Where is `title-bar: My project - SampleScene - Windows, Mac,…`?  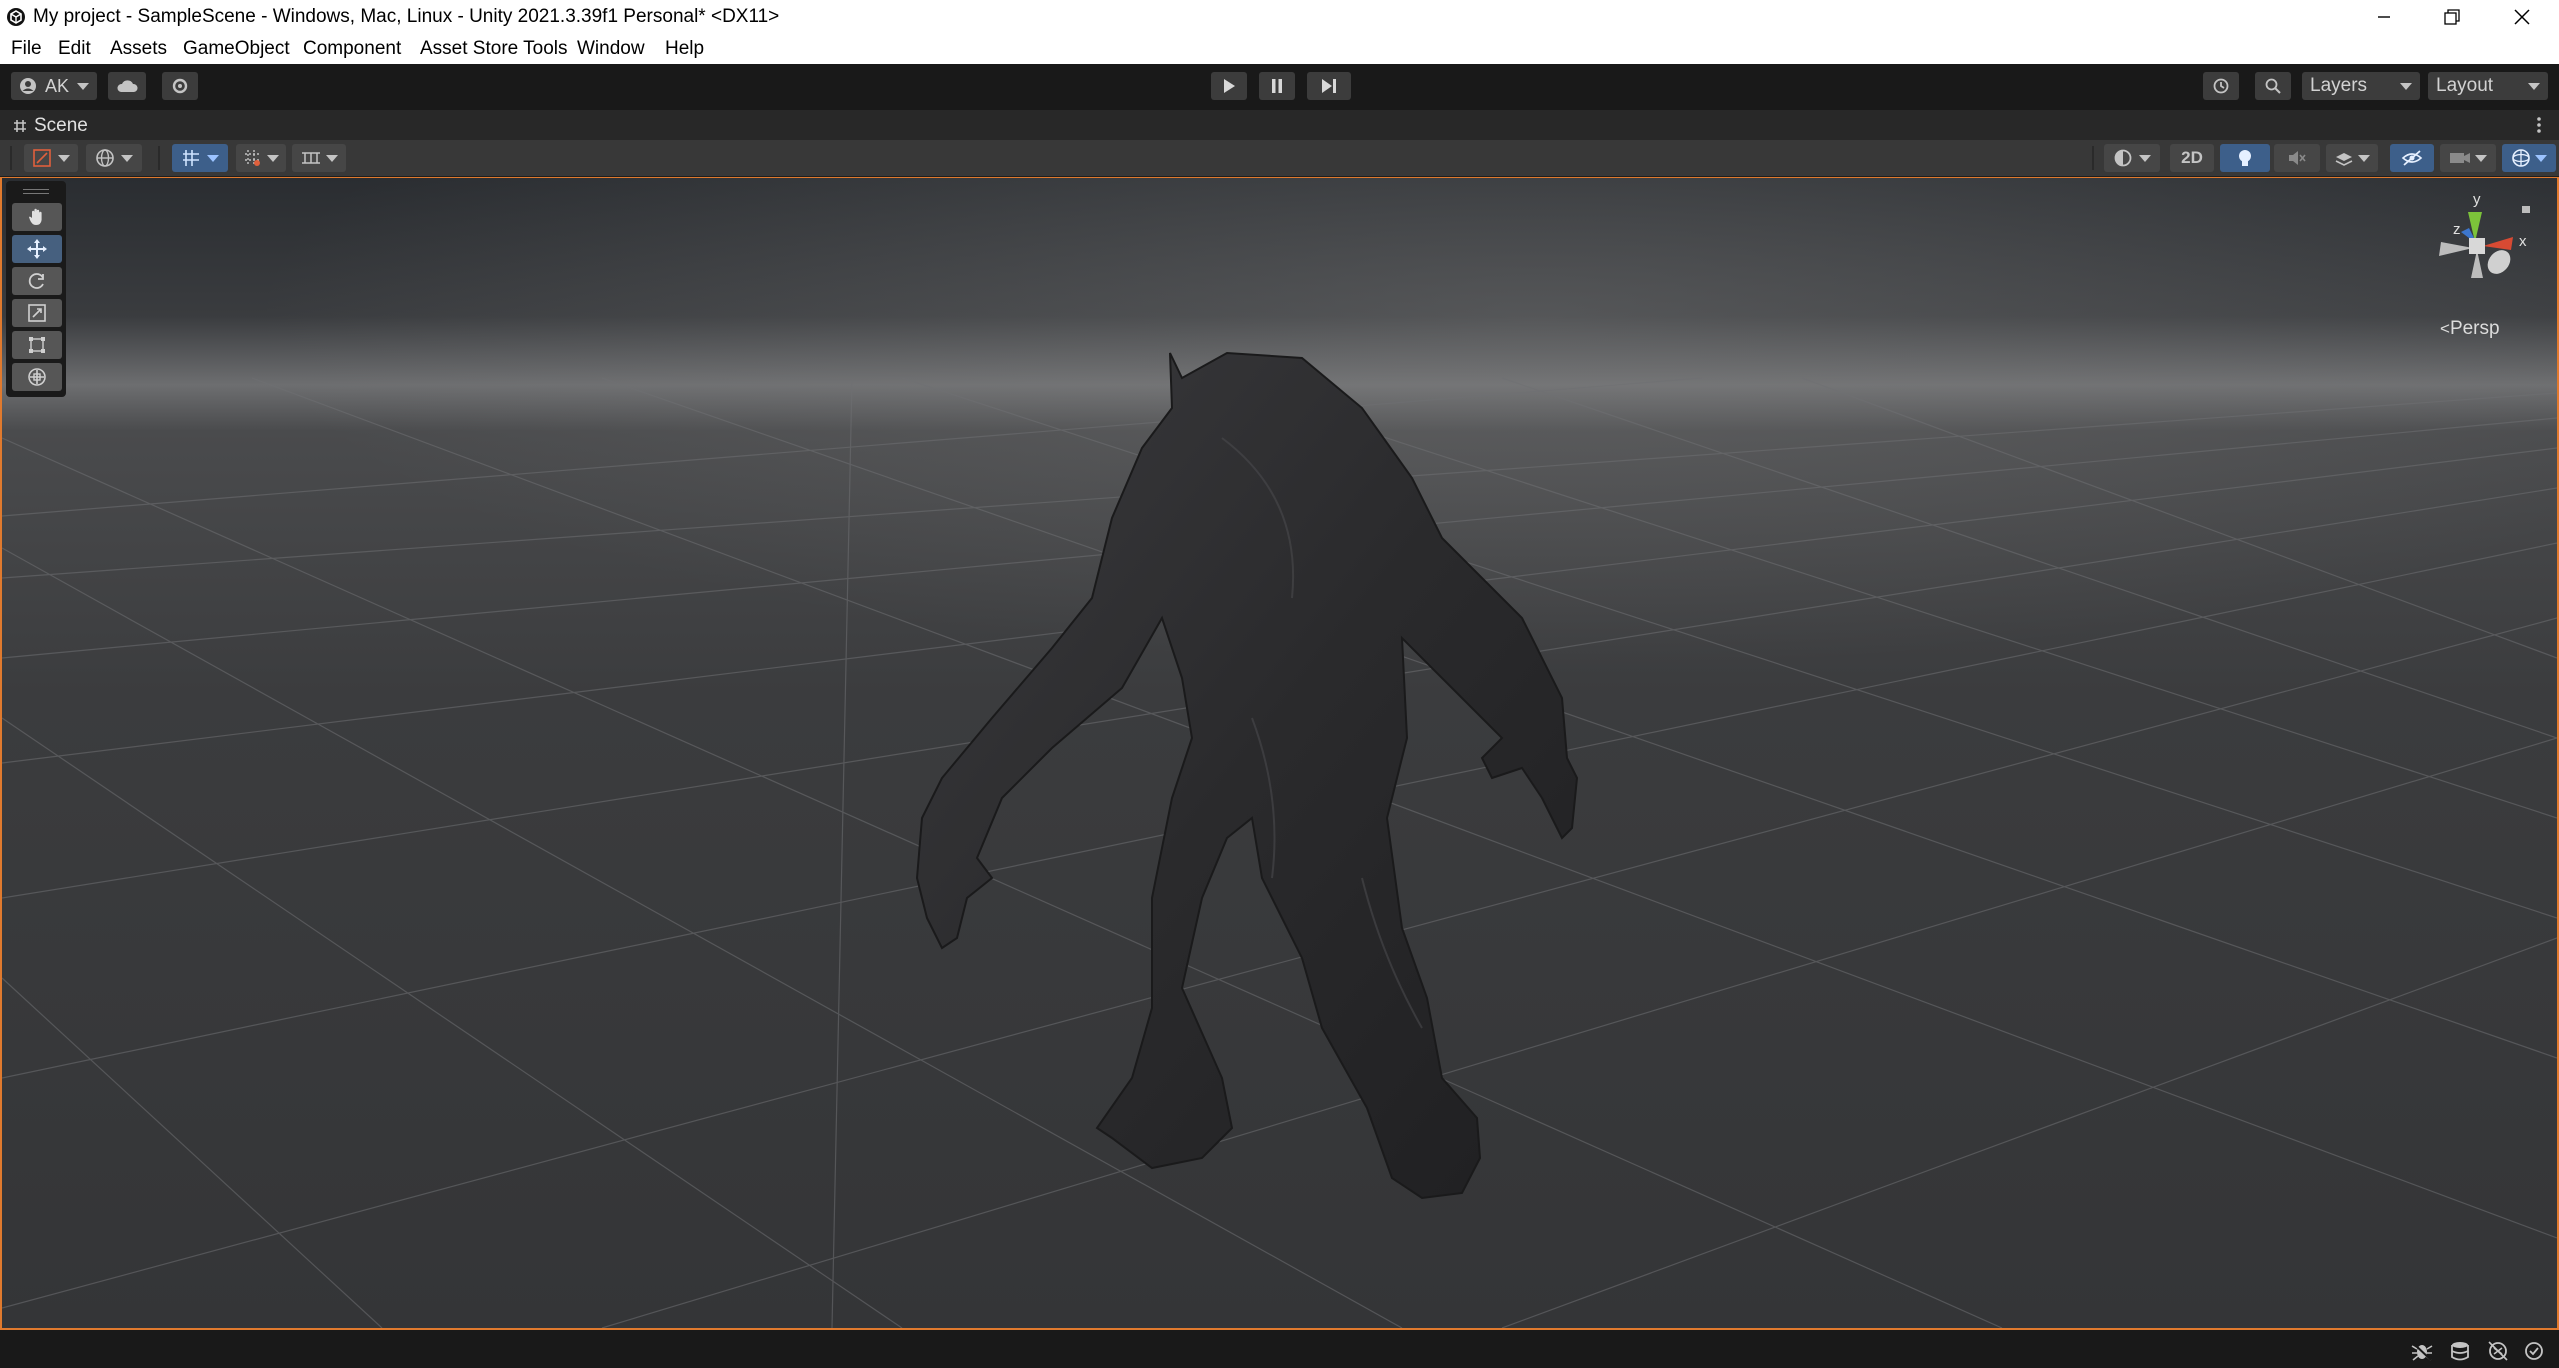 title-bar: My project - SampleScene - Windows, Mac,… is located at coordinates (1279, 17).